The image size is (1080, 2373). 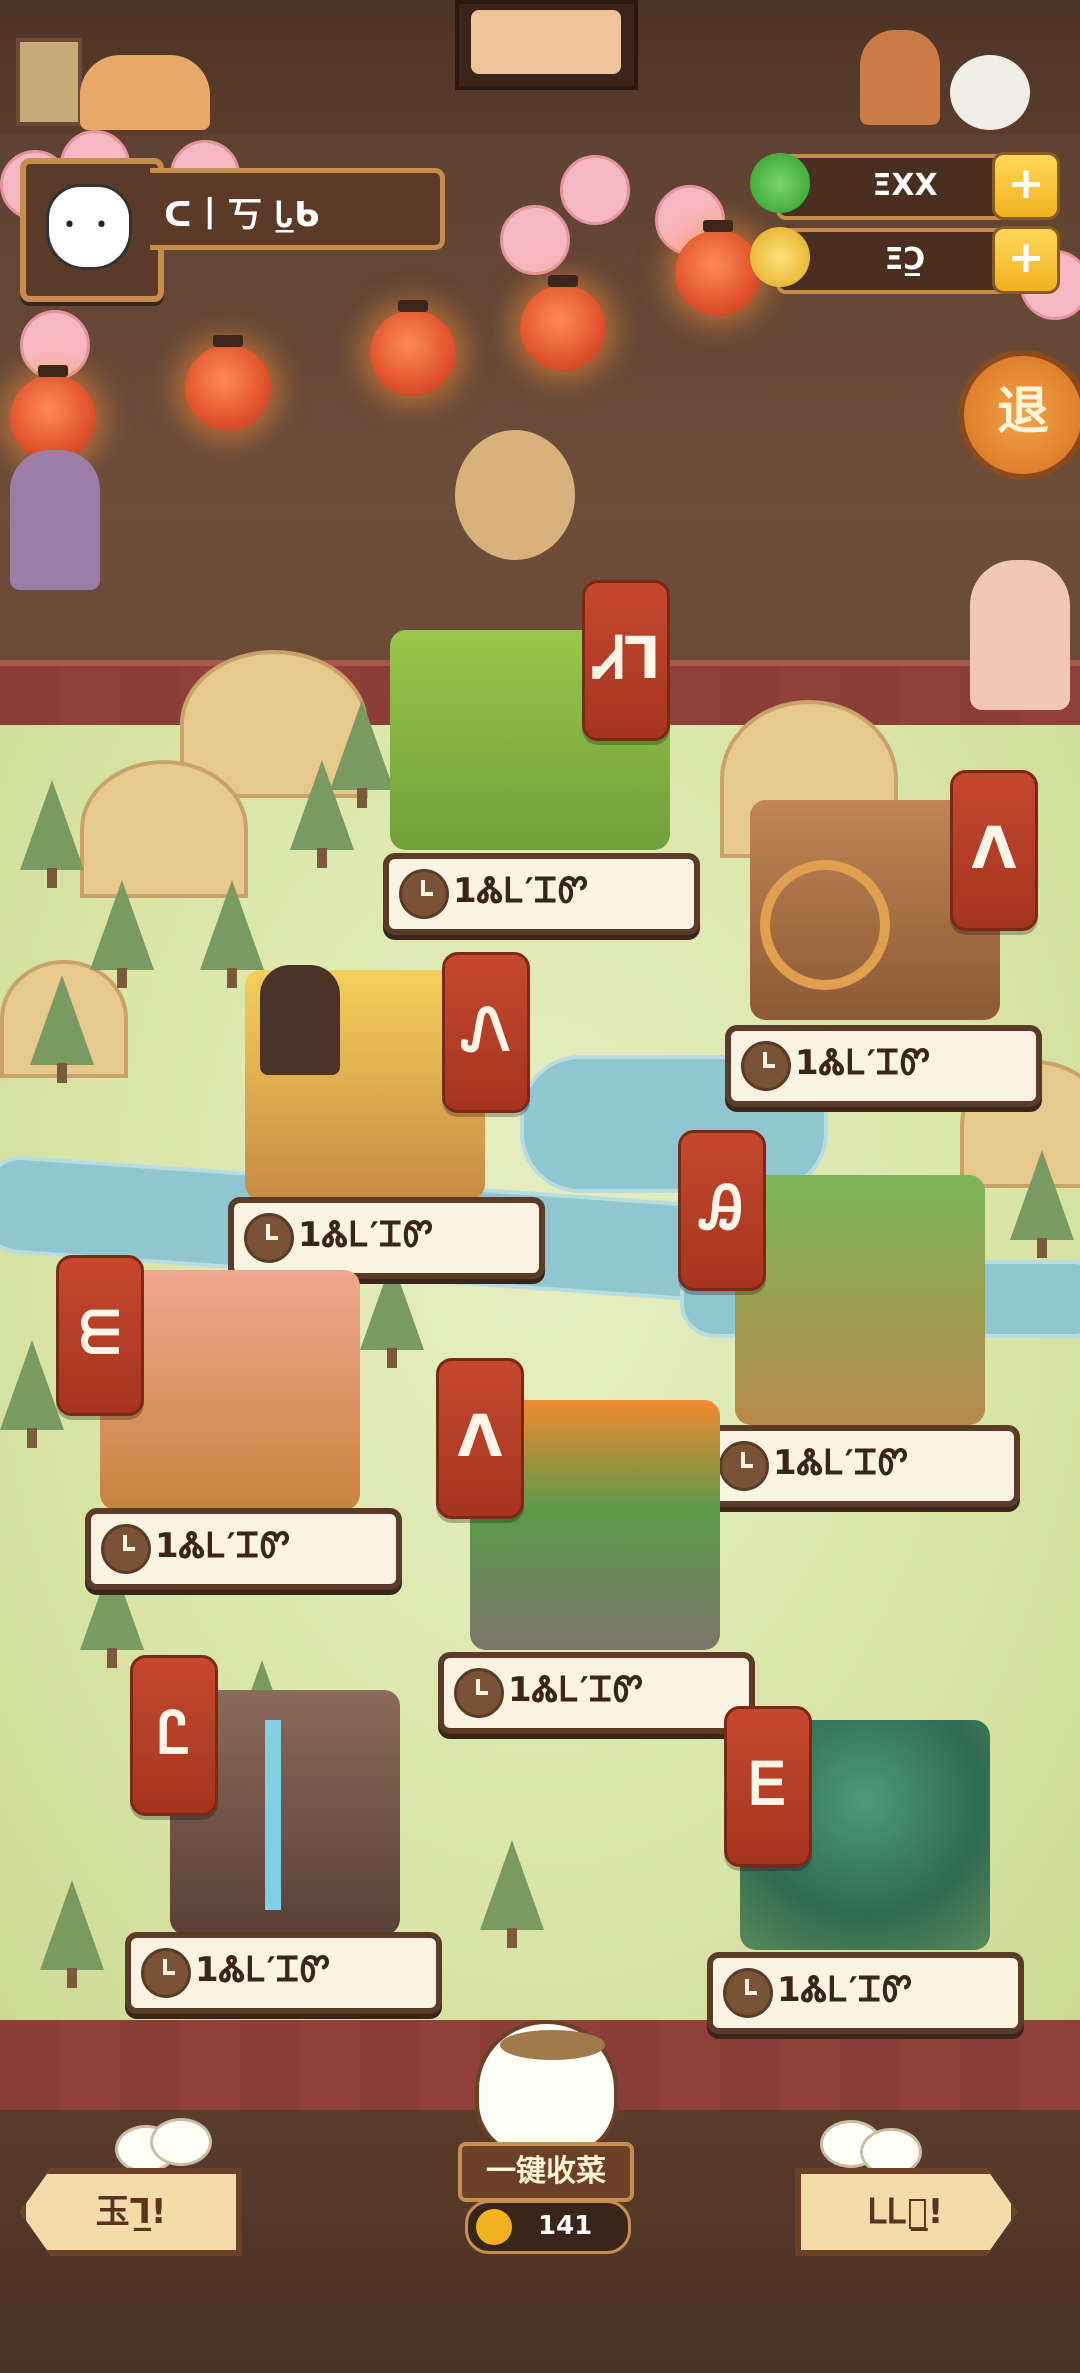 I want to click on jade-coin-icon, so click(x=780, y=183).